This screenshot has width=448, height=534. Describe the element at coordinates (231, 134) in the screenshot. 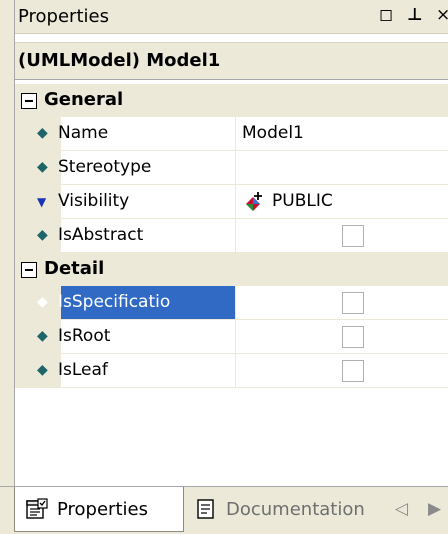

I see `property-row-name: Model1 ◆ Name` at that location.